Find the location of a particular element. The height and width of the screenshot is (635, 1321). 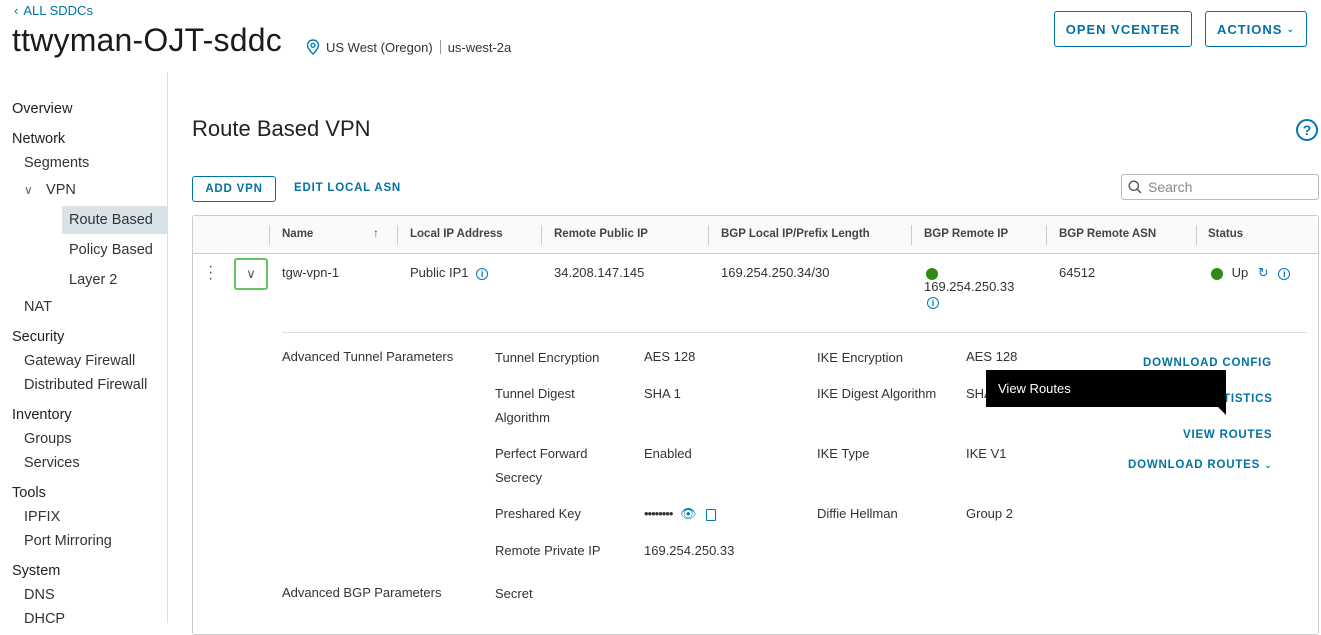

column-header-bgp-remote-ip: BGP Remote IP is located at coordinates (966, 234).